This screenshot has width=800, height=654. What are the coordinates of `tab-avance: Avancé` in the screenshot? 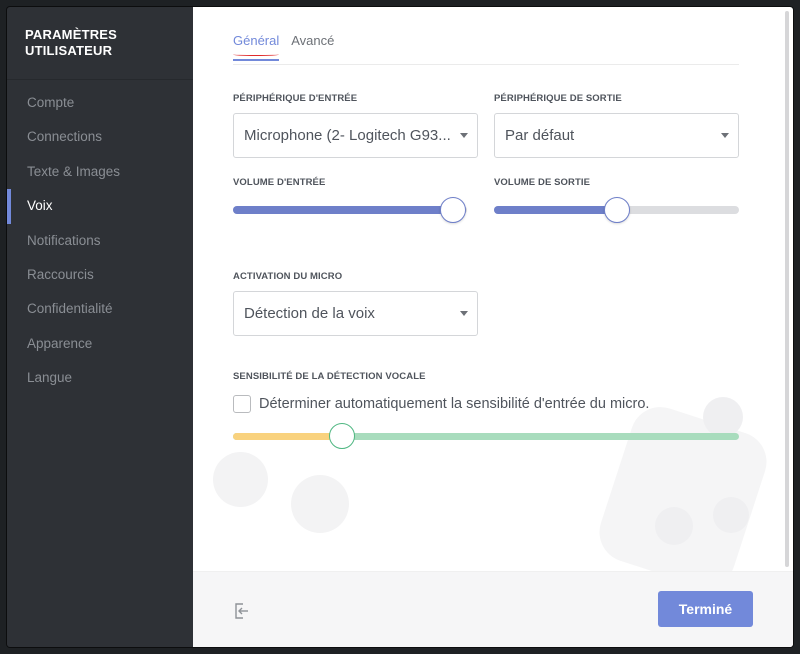 It's located at (312, 43).